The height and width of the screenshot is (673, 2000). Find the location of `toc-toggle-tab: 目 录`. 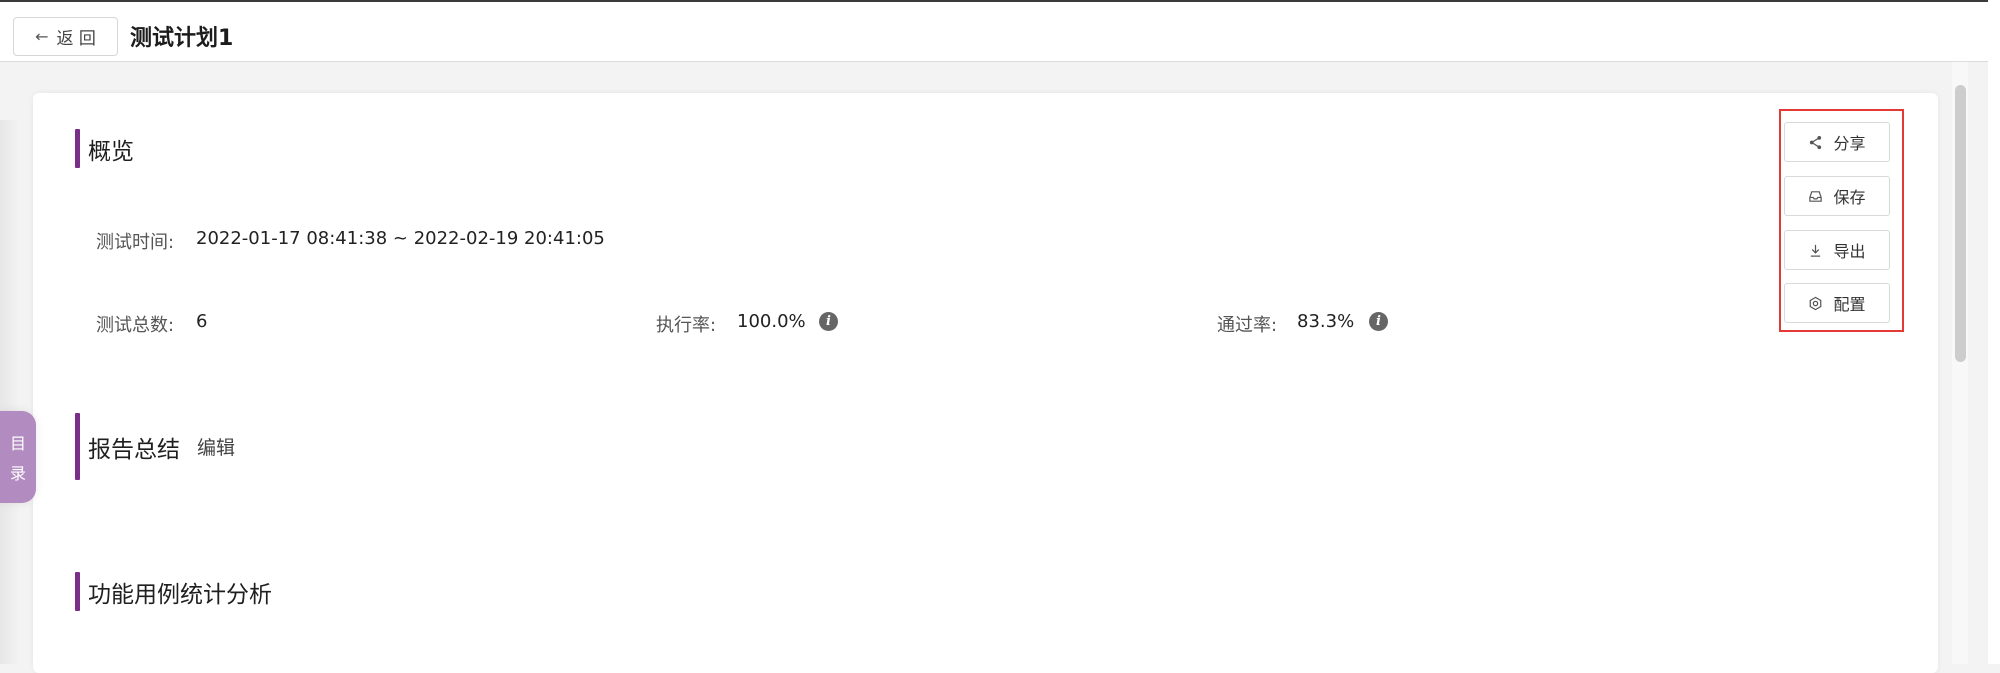

toc-toggle-tab: 目 录 is located at coordinates (18, 457).